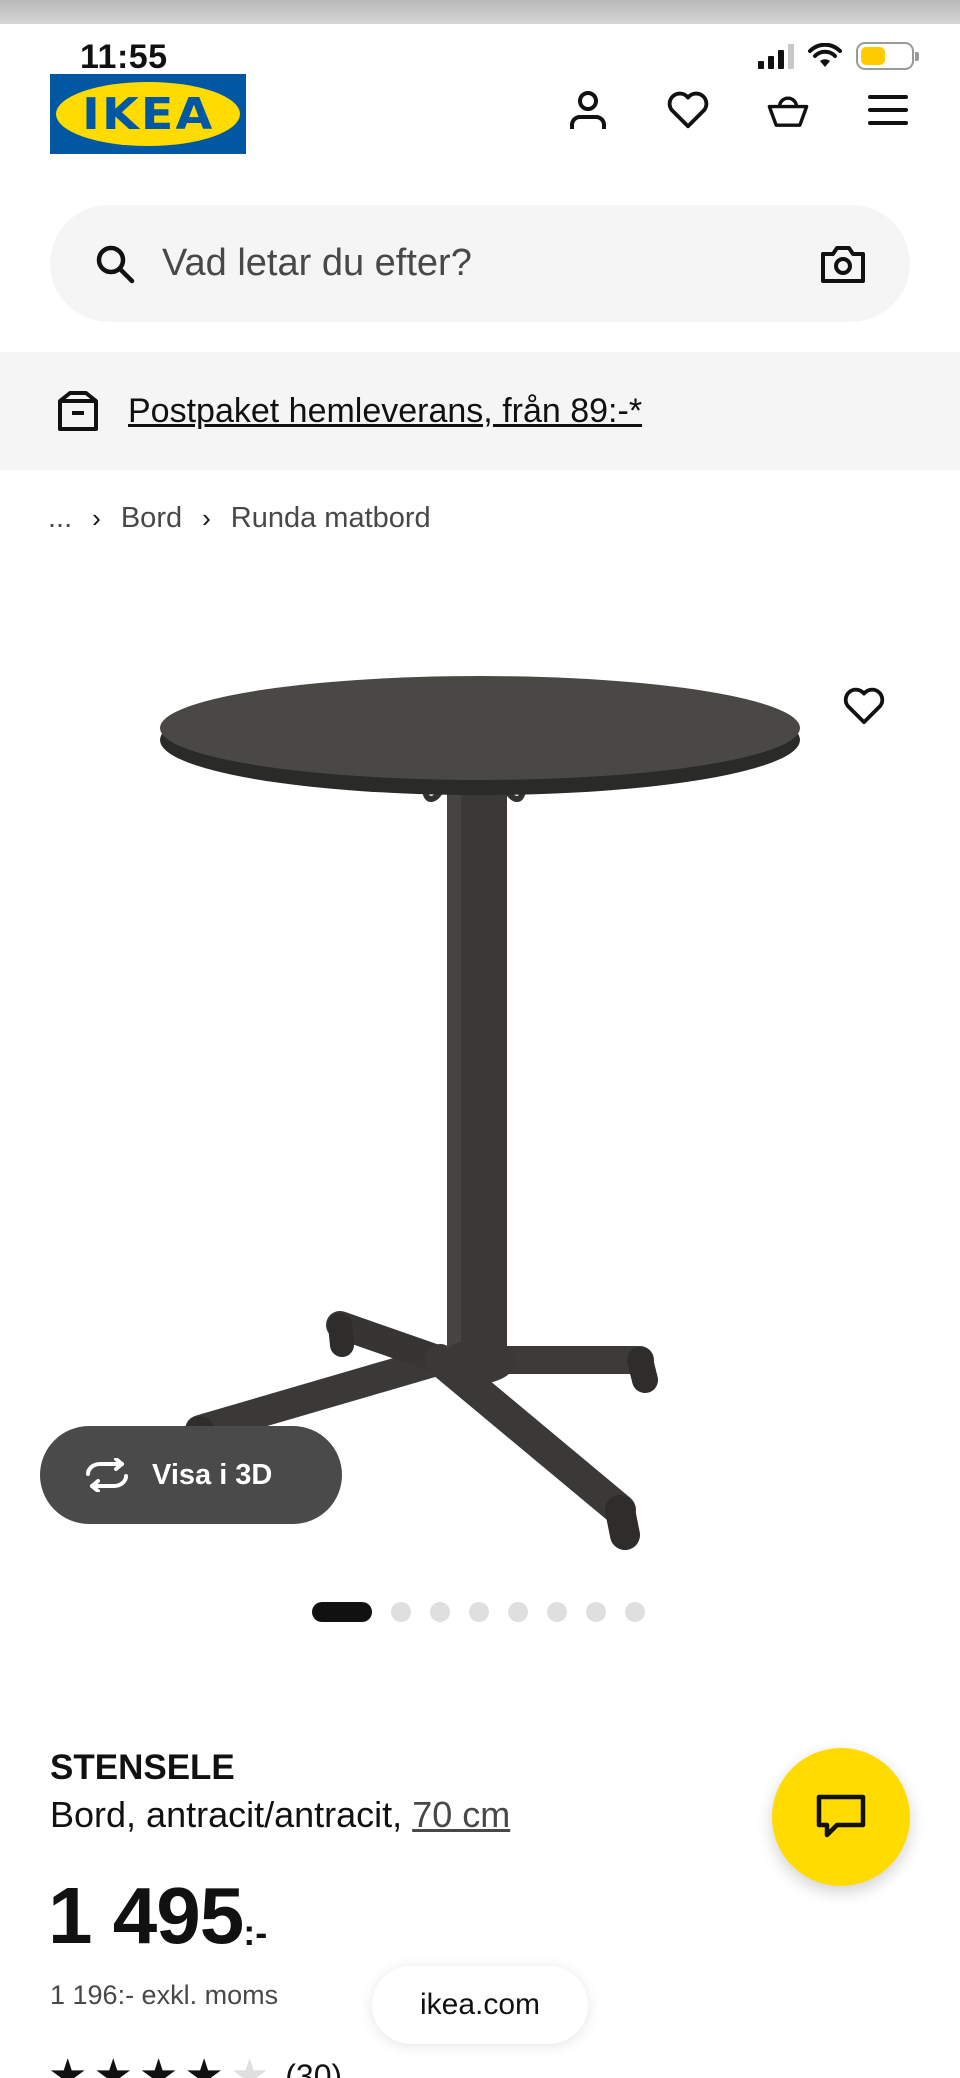 This screenshot has height=2078, width=960. I want to click on delivery-banner: Postpaket hemleverans, från 89:-*, so click(480, 411).